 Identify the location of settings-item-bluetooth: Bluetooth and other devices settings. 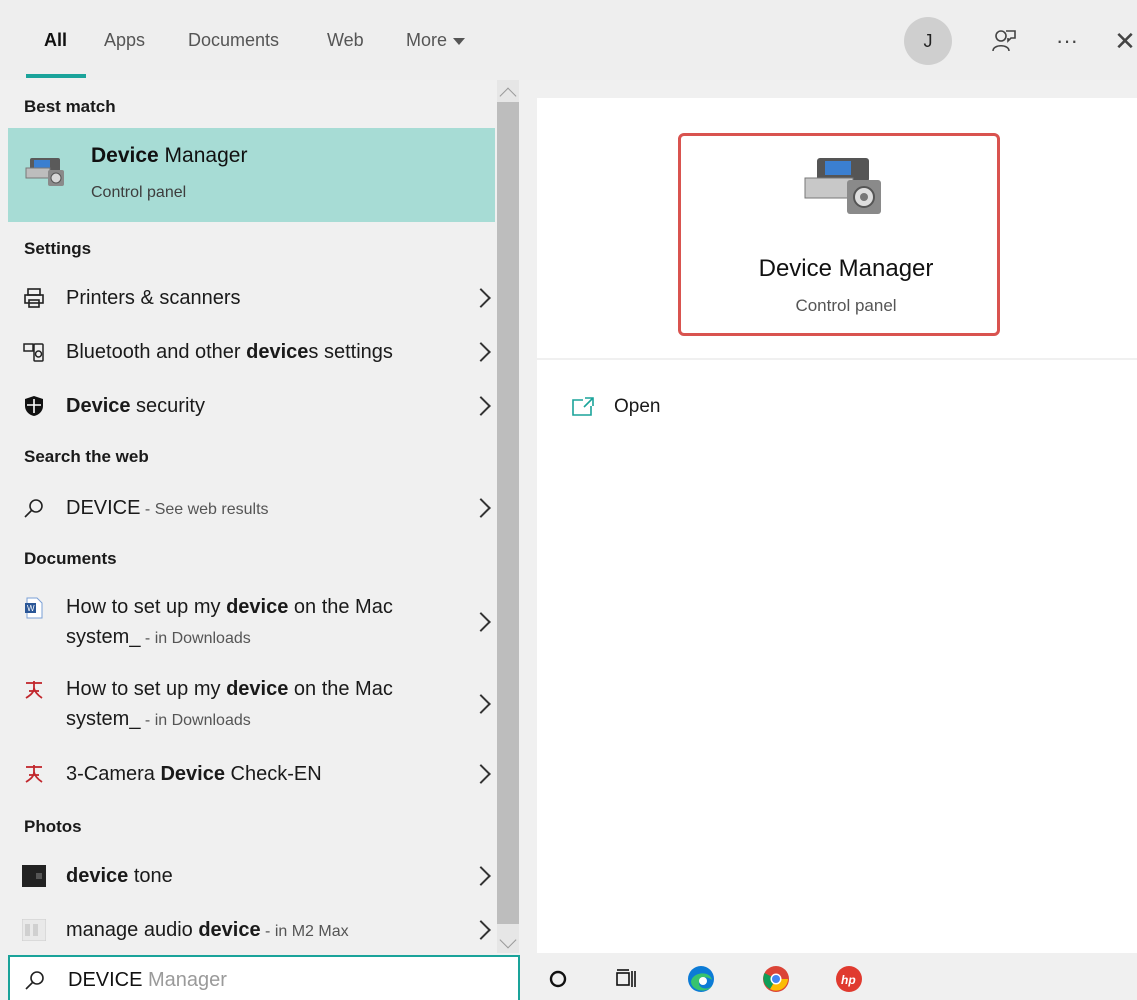
(251, 352).